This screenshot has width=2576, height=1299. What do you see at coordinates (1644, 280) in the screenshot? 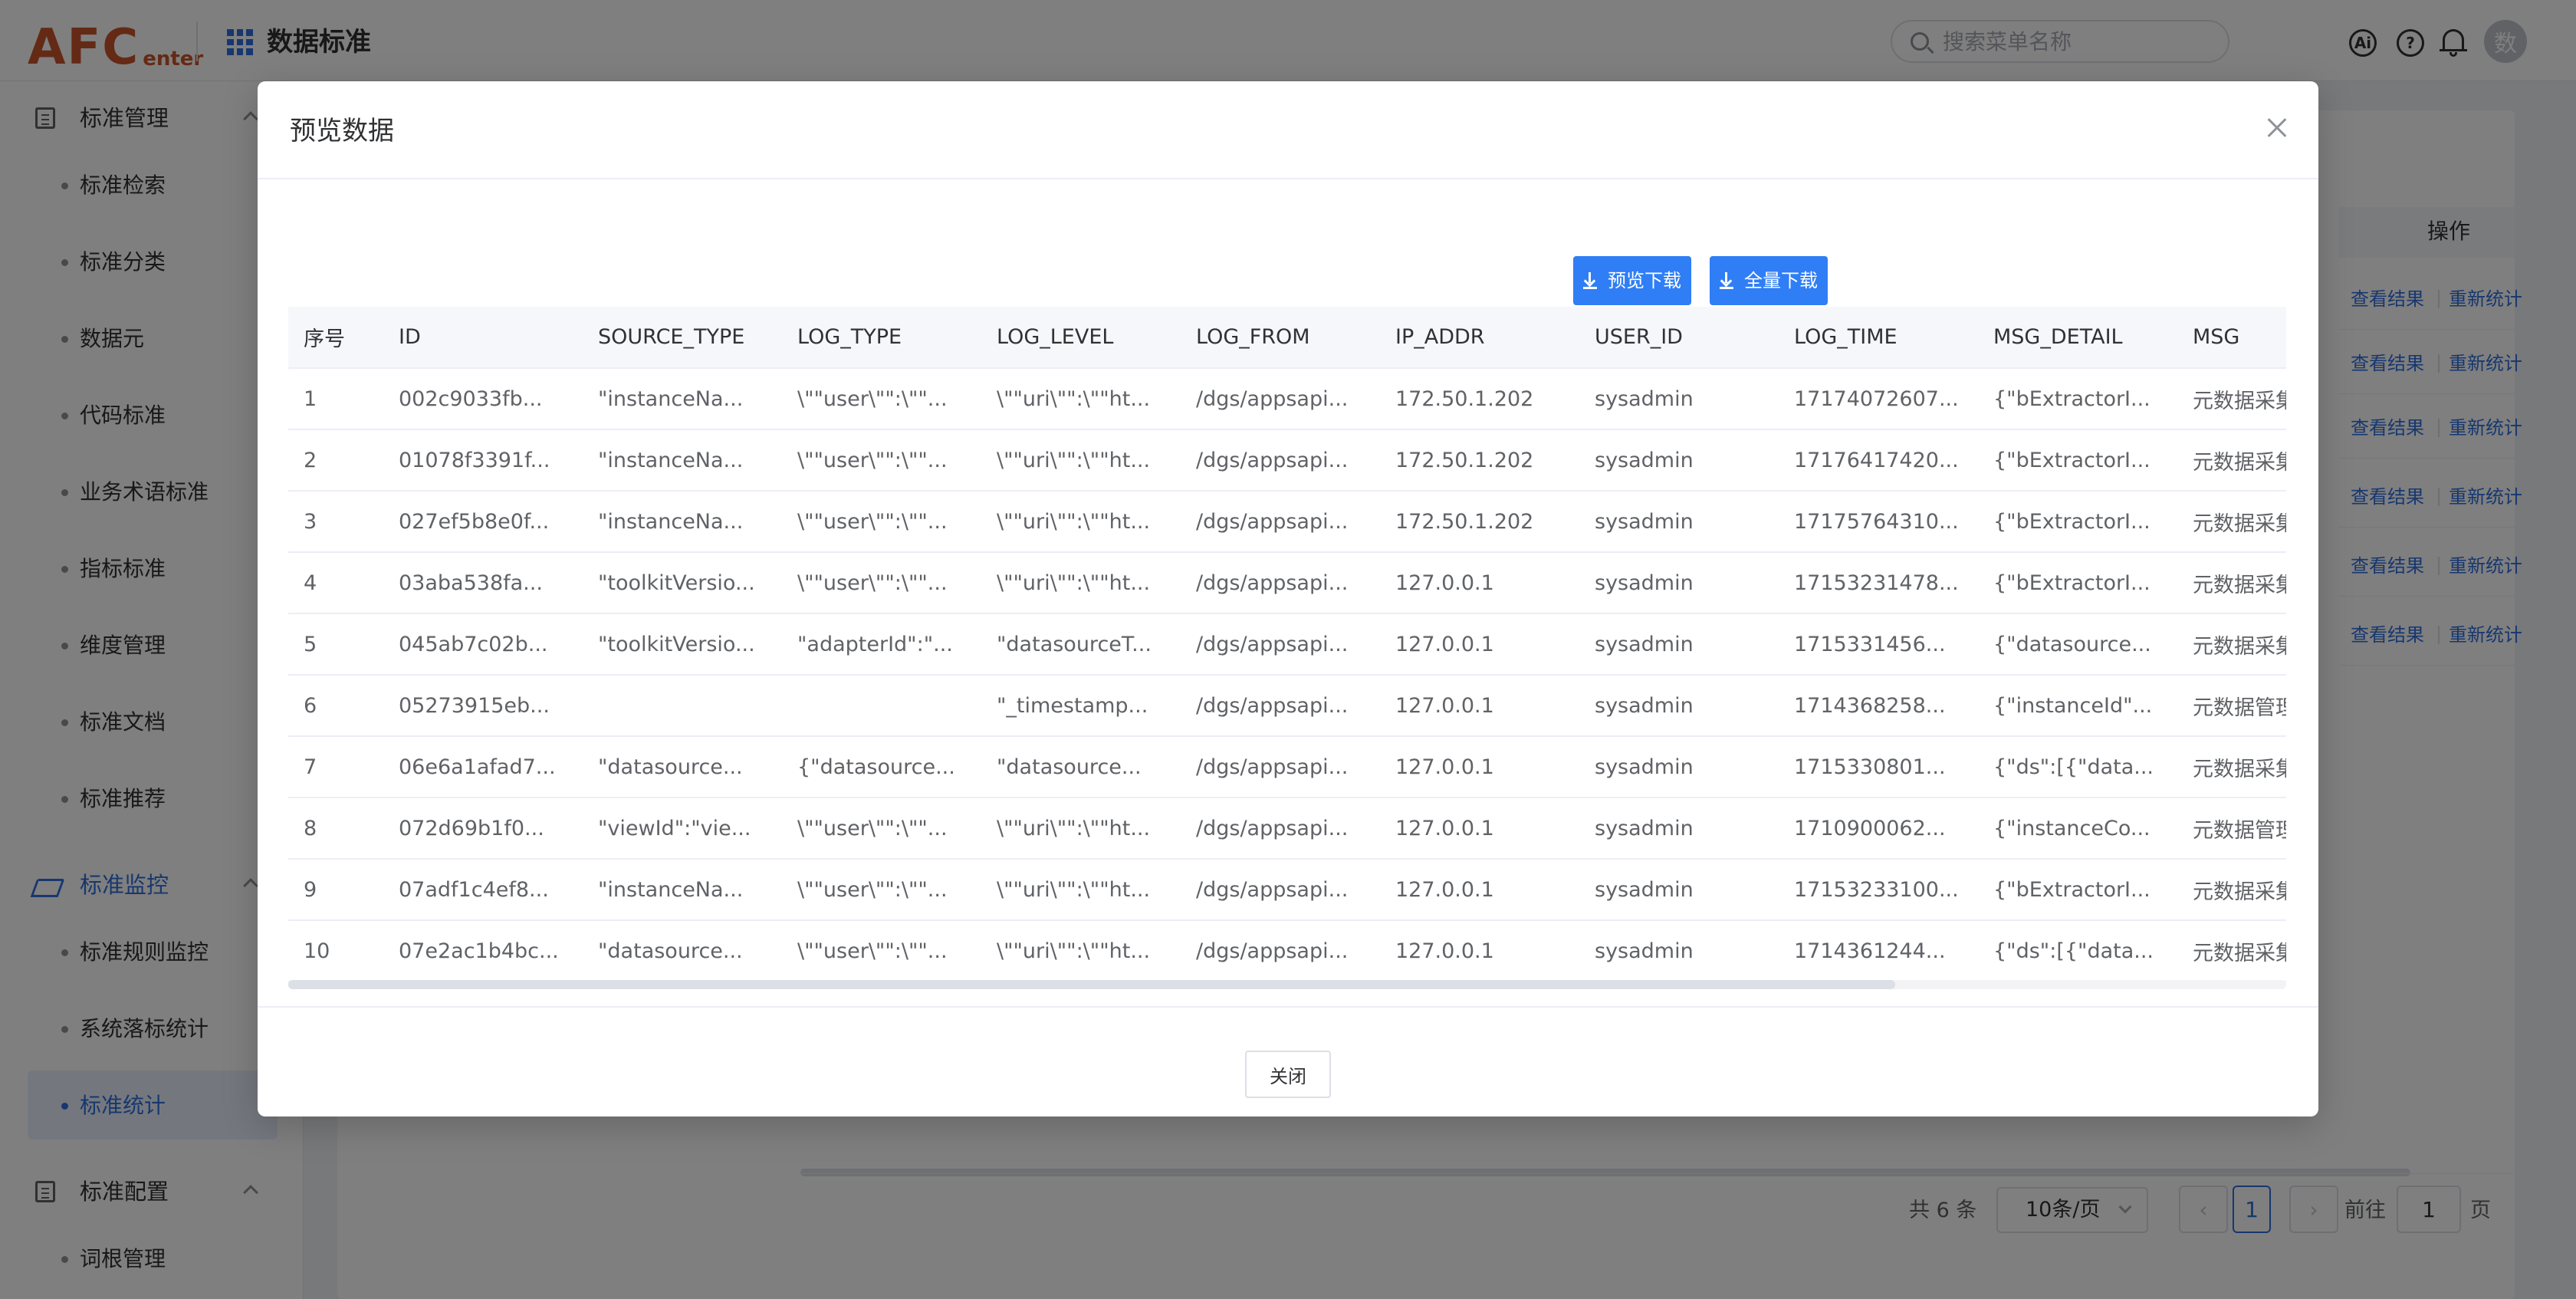
I see `preview-download-label: 预览下载` at bounding box center [1644, 280].